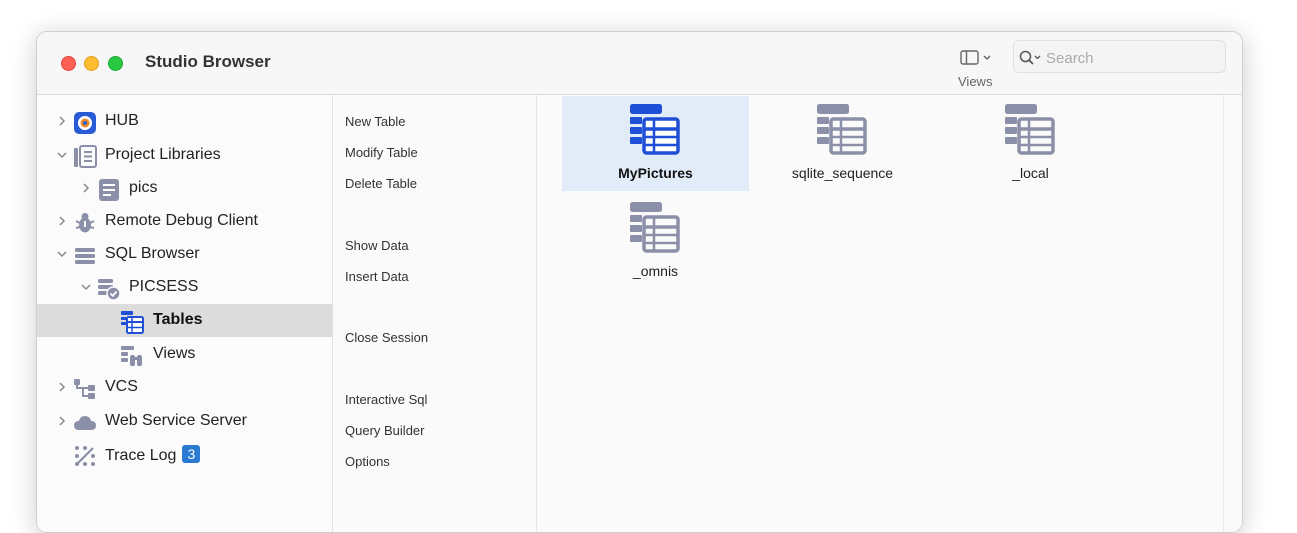 The height and width of the screenshot is (533, 1297). I want to click on table-name: _local, so click(1030, 173).